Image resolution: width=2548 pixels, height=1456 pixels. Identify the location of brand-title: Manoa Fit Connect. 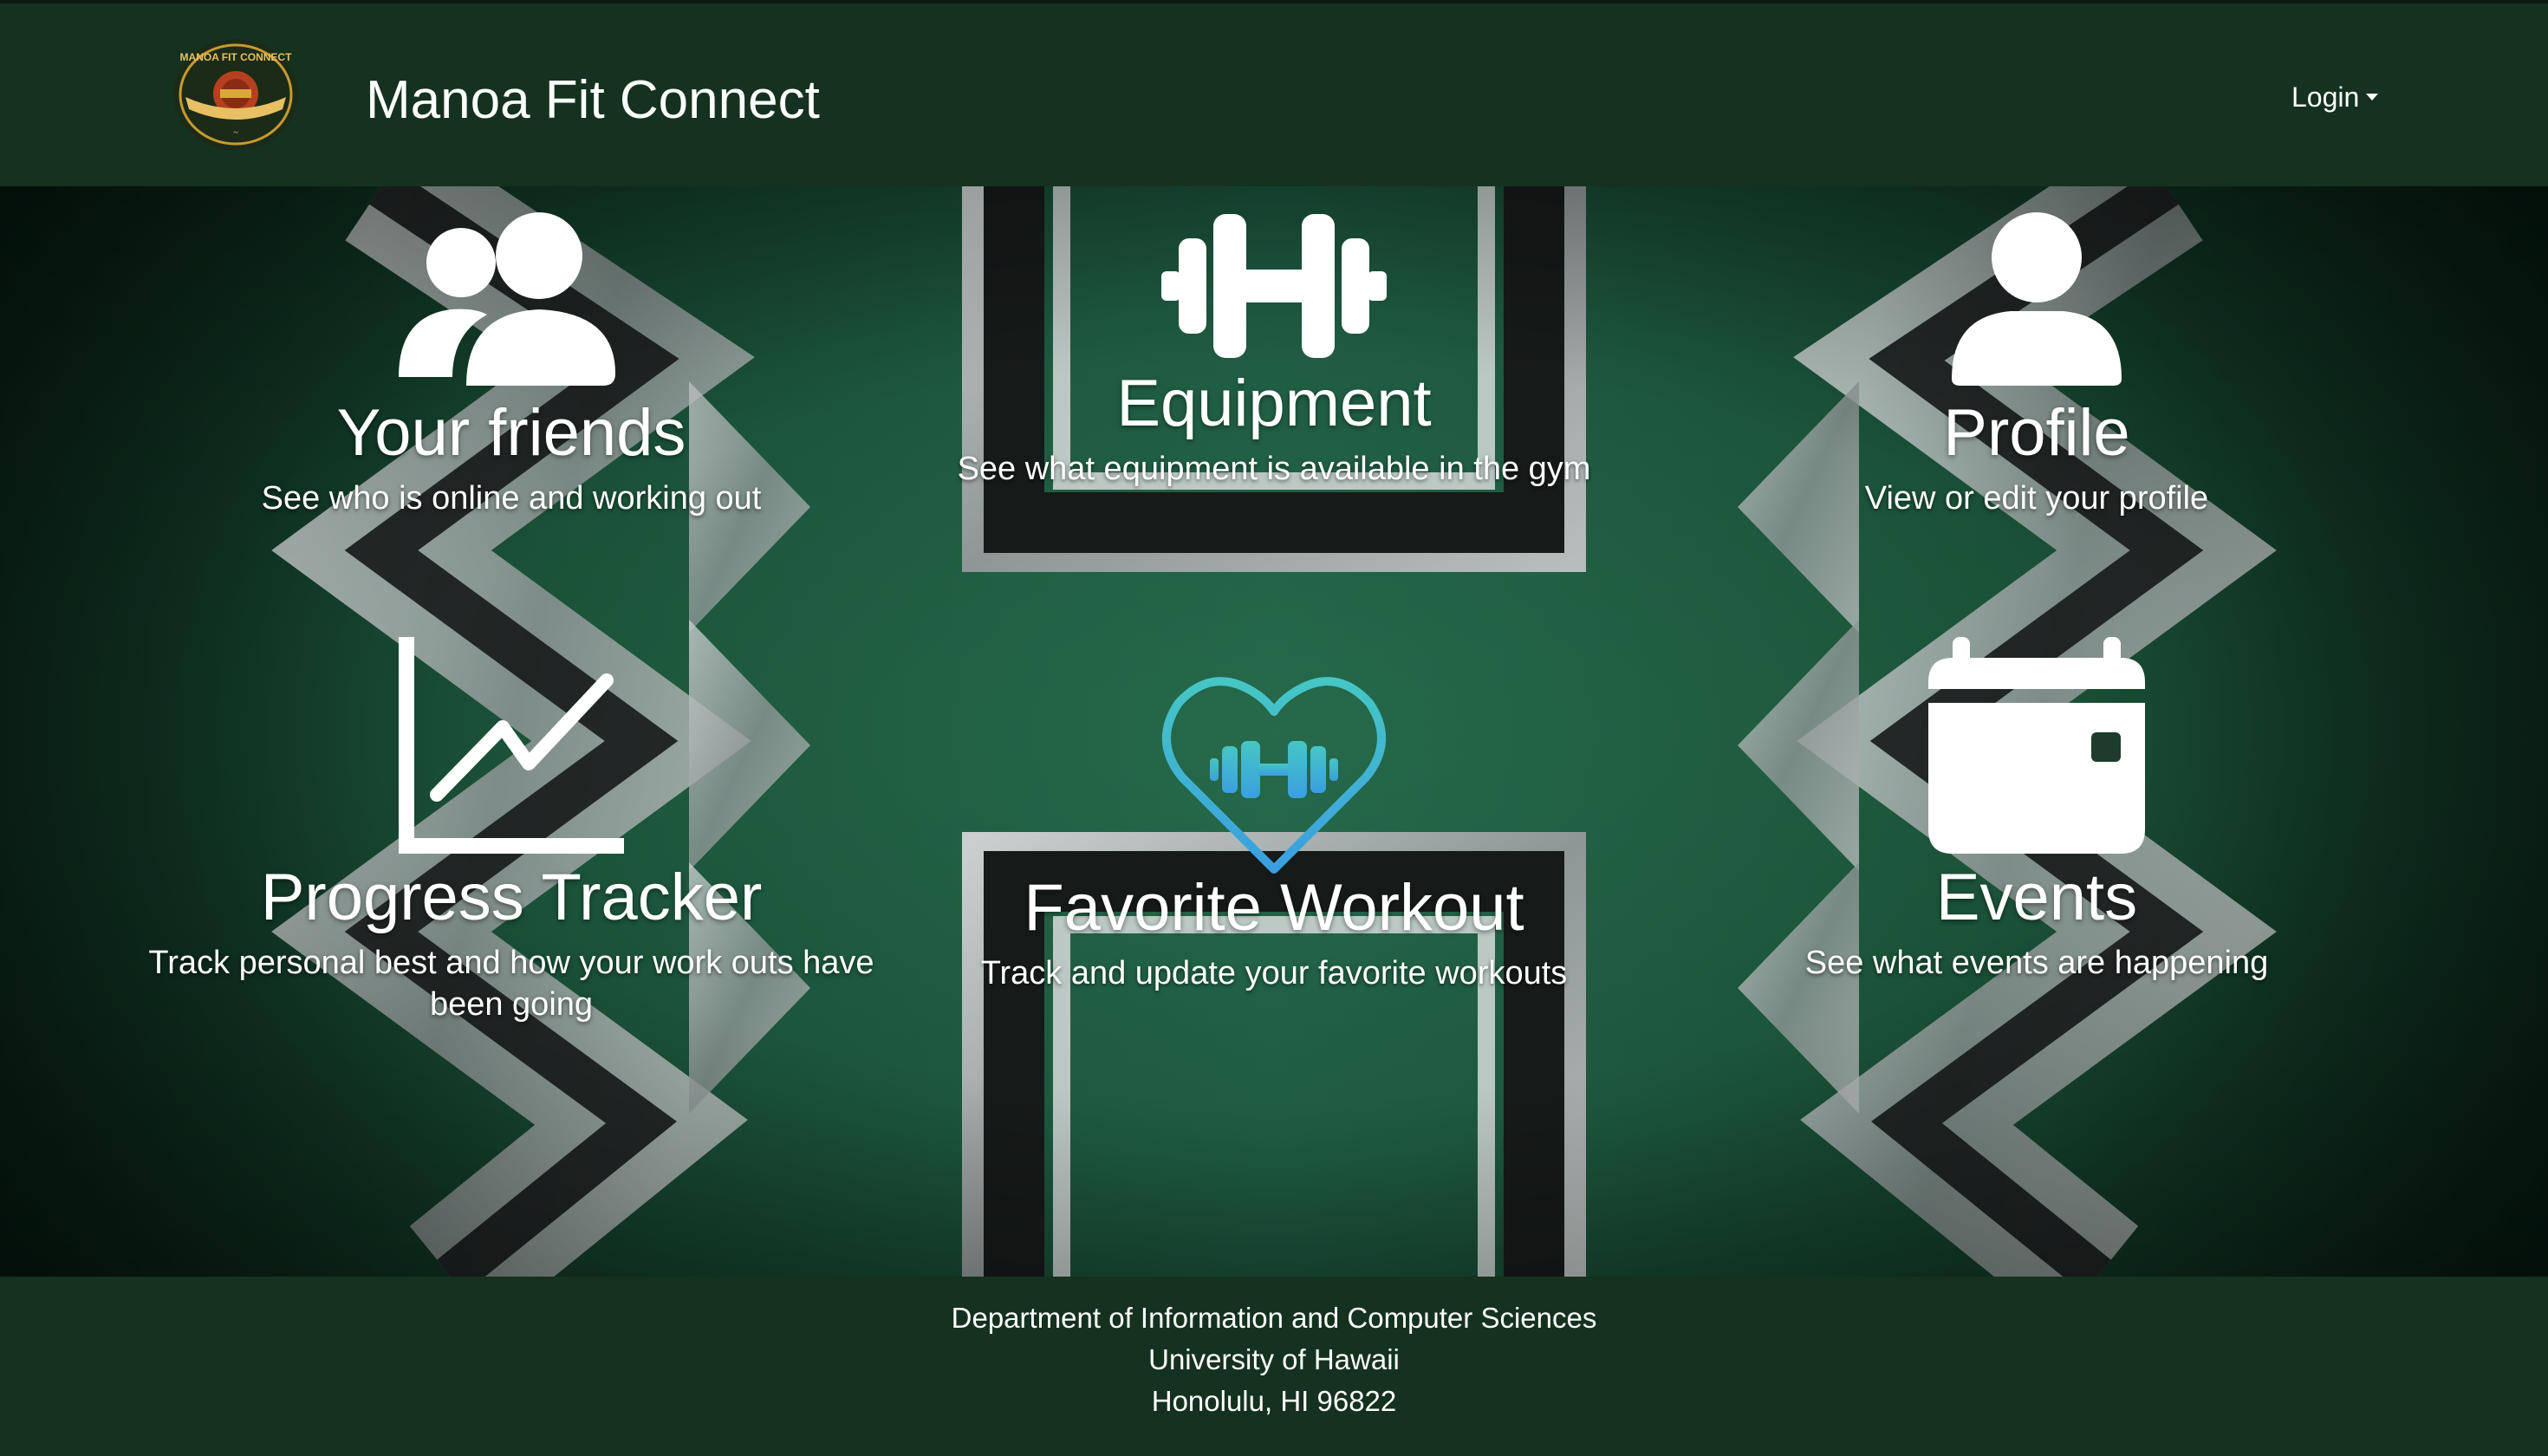
(593, 100).